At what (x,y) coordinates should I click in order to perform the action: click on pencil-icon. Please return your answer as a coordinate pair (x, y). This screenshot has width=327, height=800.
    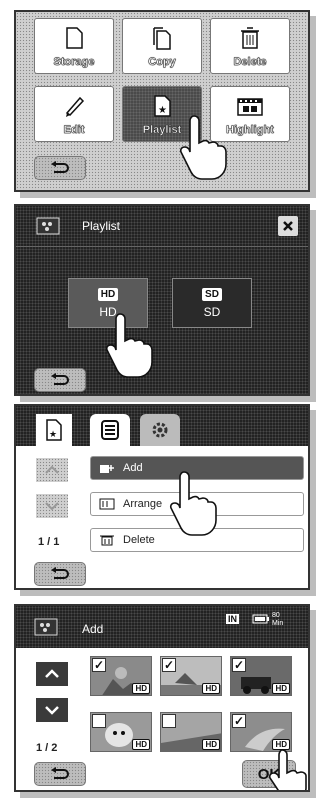
    Looking at the image, I should click on (75, 106).